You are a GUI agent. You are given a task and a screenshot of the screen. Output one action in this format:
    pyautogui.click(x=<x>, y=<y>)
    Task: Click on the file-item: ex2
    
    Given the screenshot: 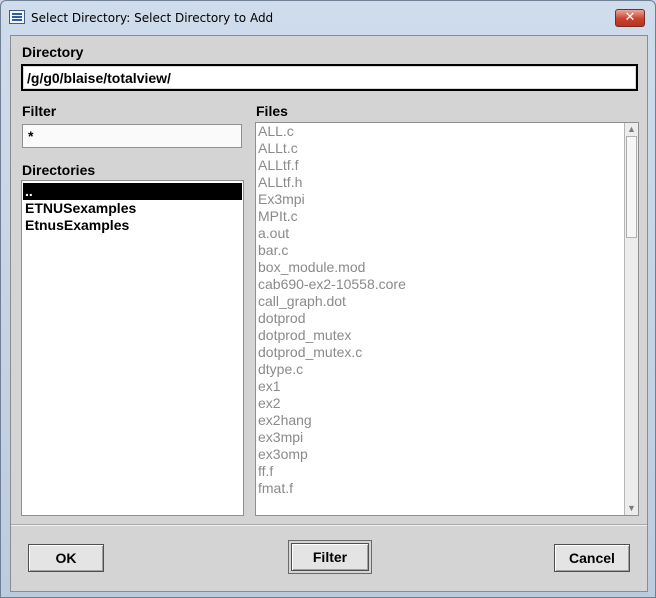 What is the action you would take?
    pyautogui.click(x=439, y=403)
    